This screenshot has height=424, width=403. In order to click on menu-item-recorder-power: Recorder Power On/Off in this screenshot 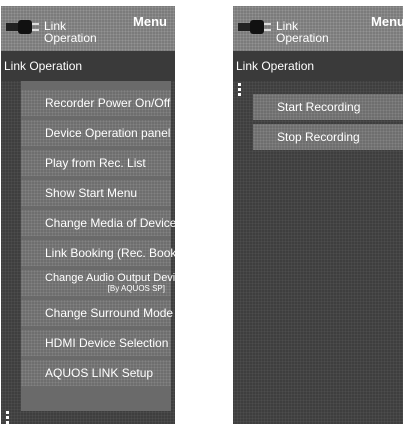, I will do `click(96, 103)`.